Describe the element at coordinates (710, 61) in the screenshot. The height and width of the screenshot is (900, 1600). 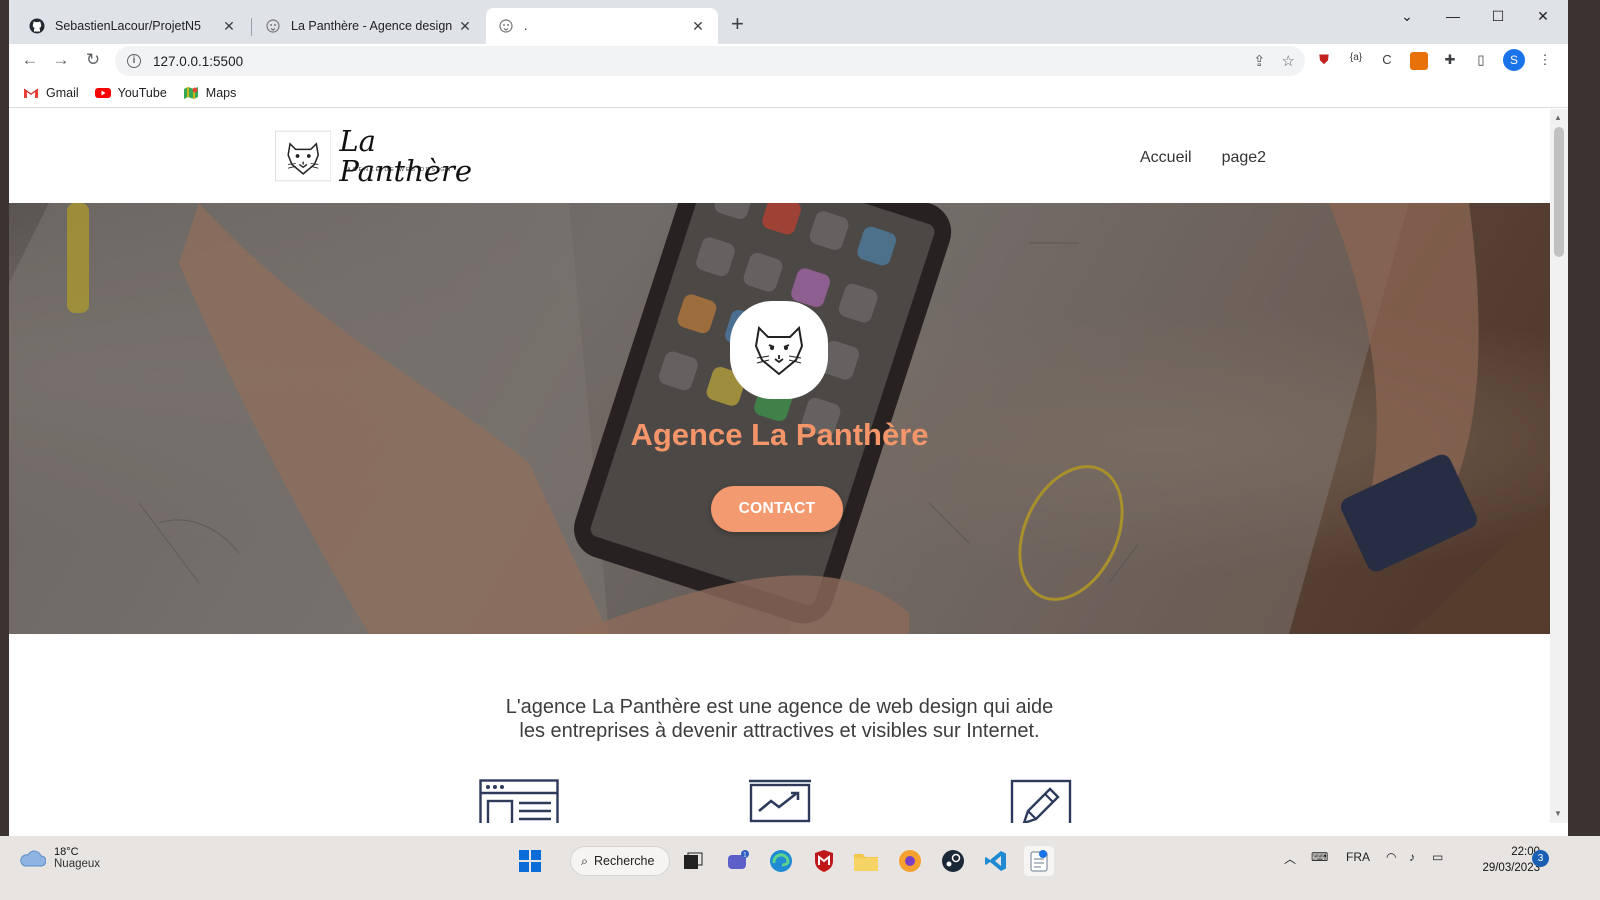
I see `address-bar: i 127.0.0.1:5500 ⇪ ☆` at that location.